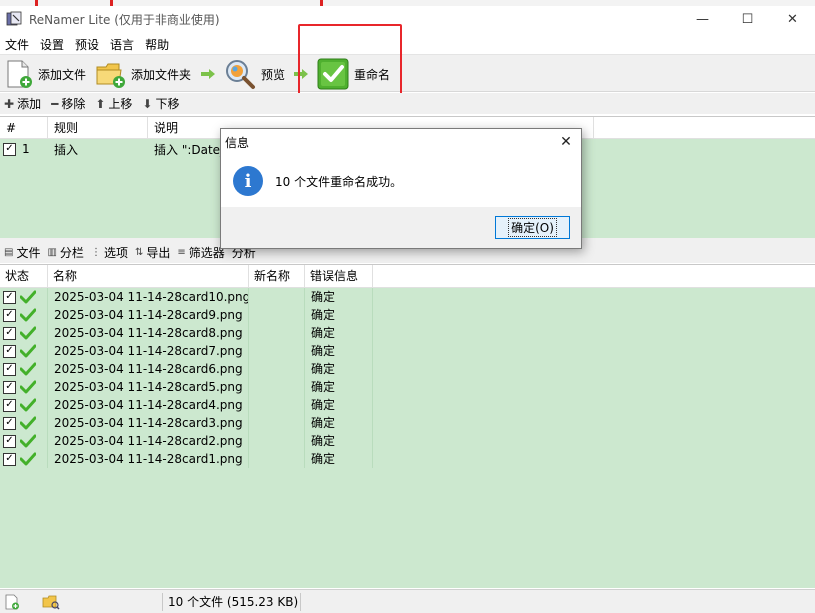  Describe the element at coordinates (566, 142) in the screenshot. I see `dialog-close-button: ✕` at that location.